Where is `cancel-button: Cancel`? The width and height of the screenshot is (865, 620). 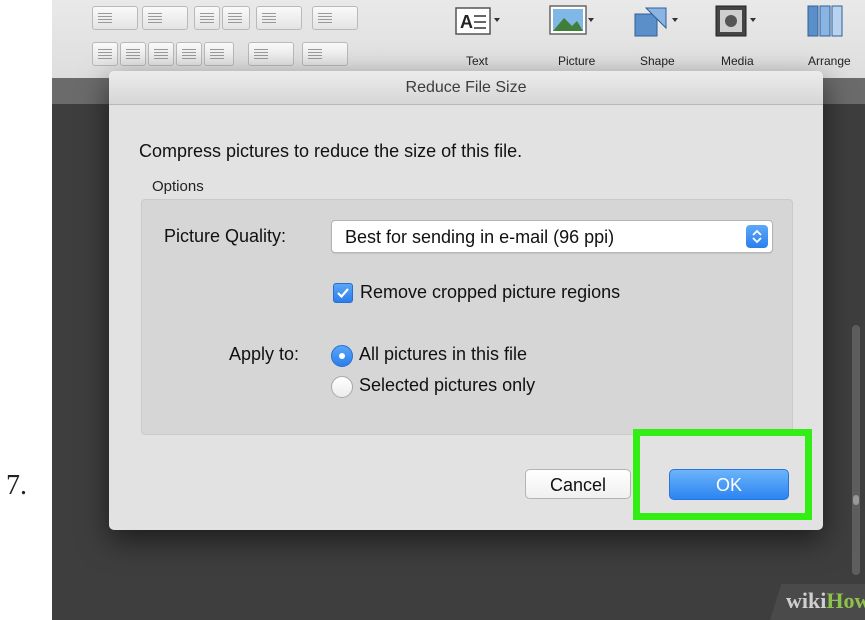
cancel-button: Cancel is located at coordinates (578, 484).